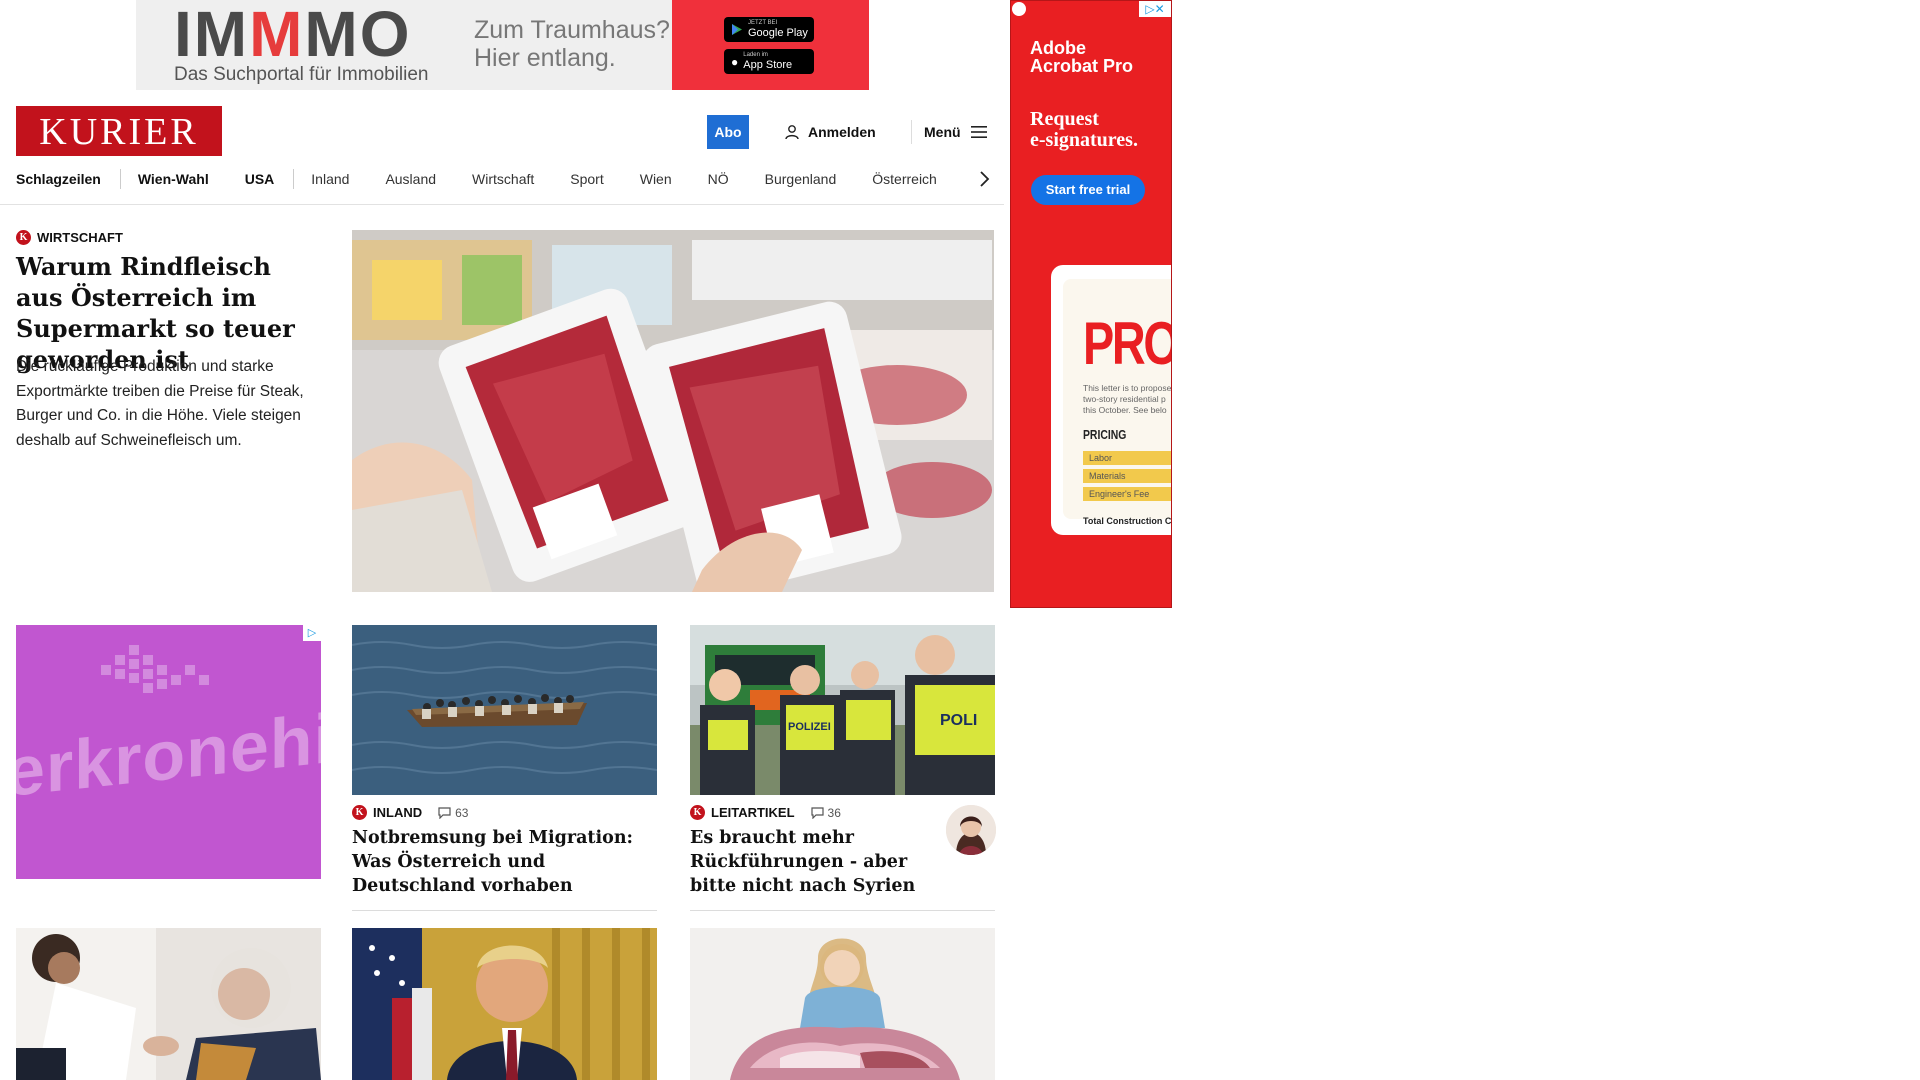 This screenshot has width=1920, height=1080. I want to click on card-1-category: INLAND, so click(397, 812).